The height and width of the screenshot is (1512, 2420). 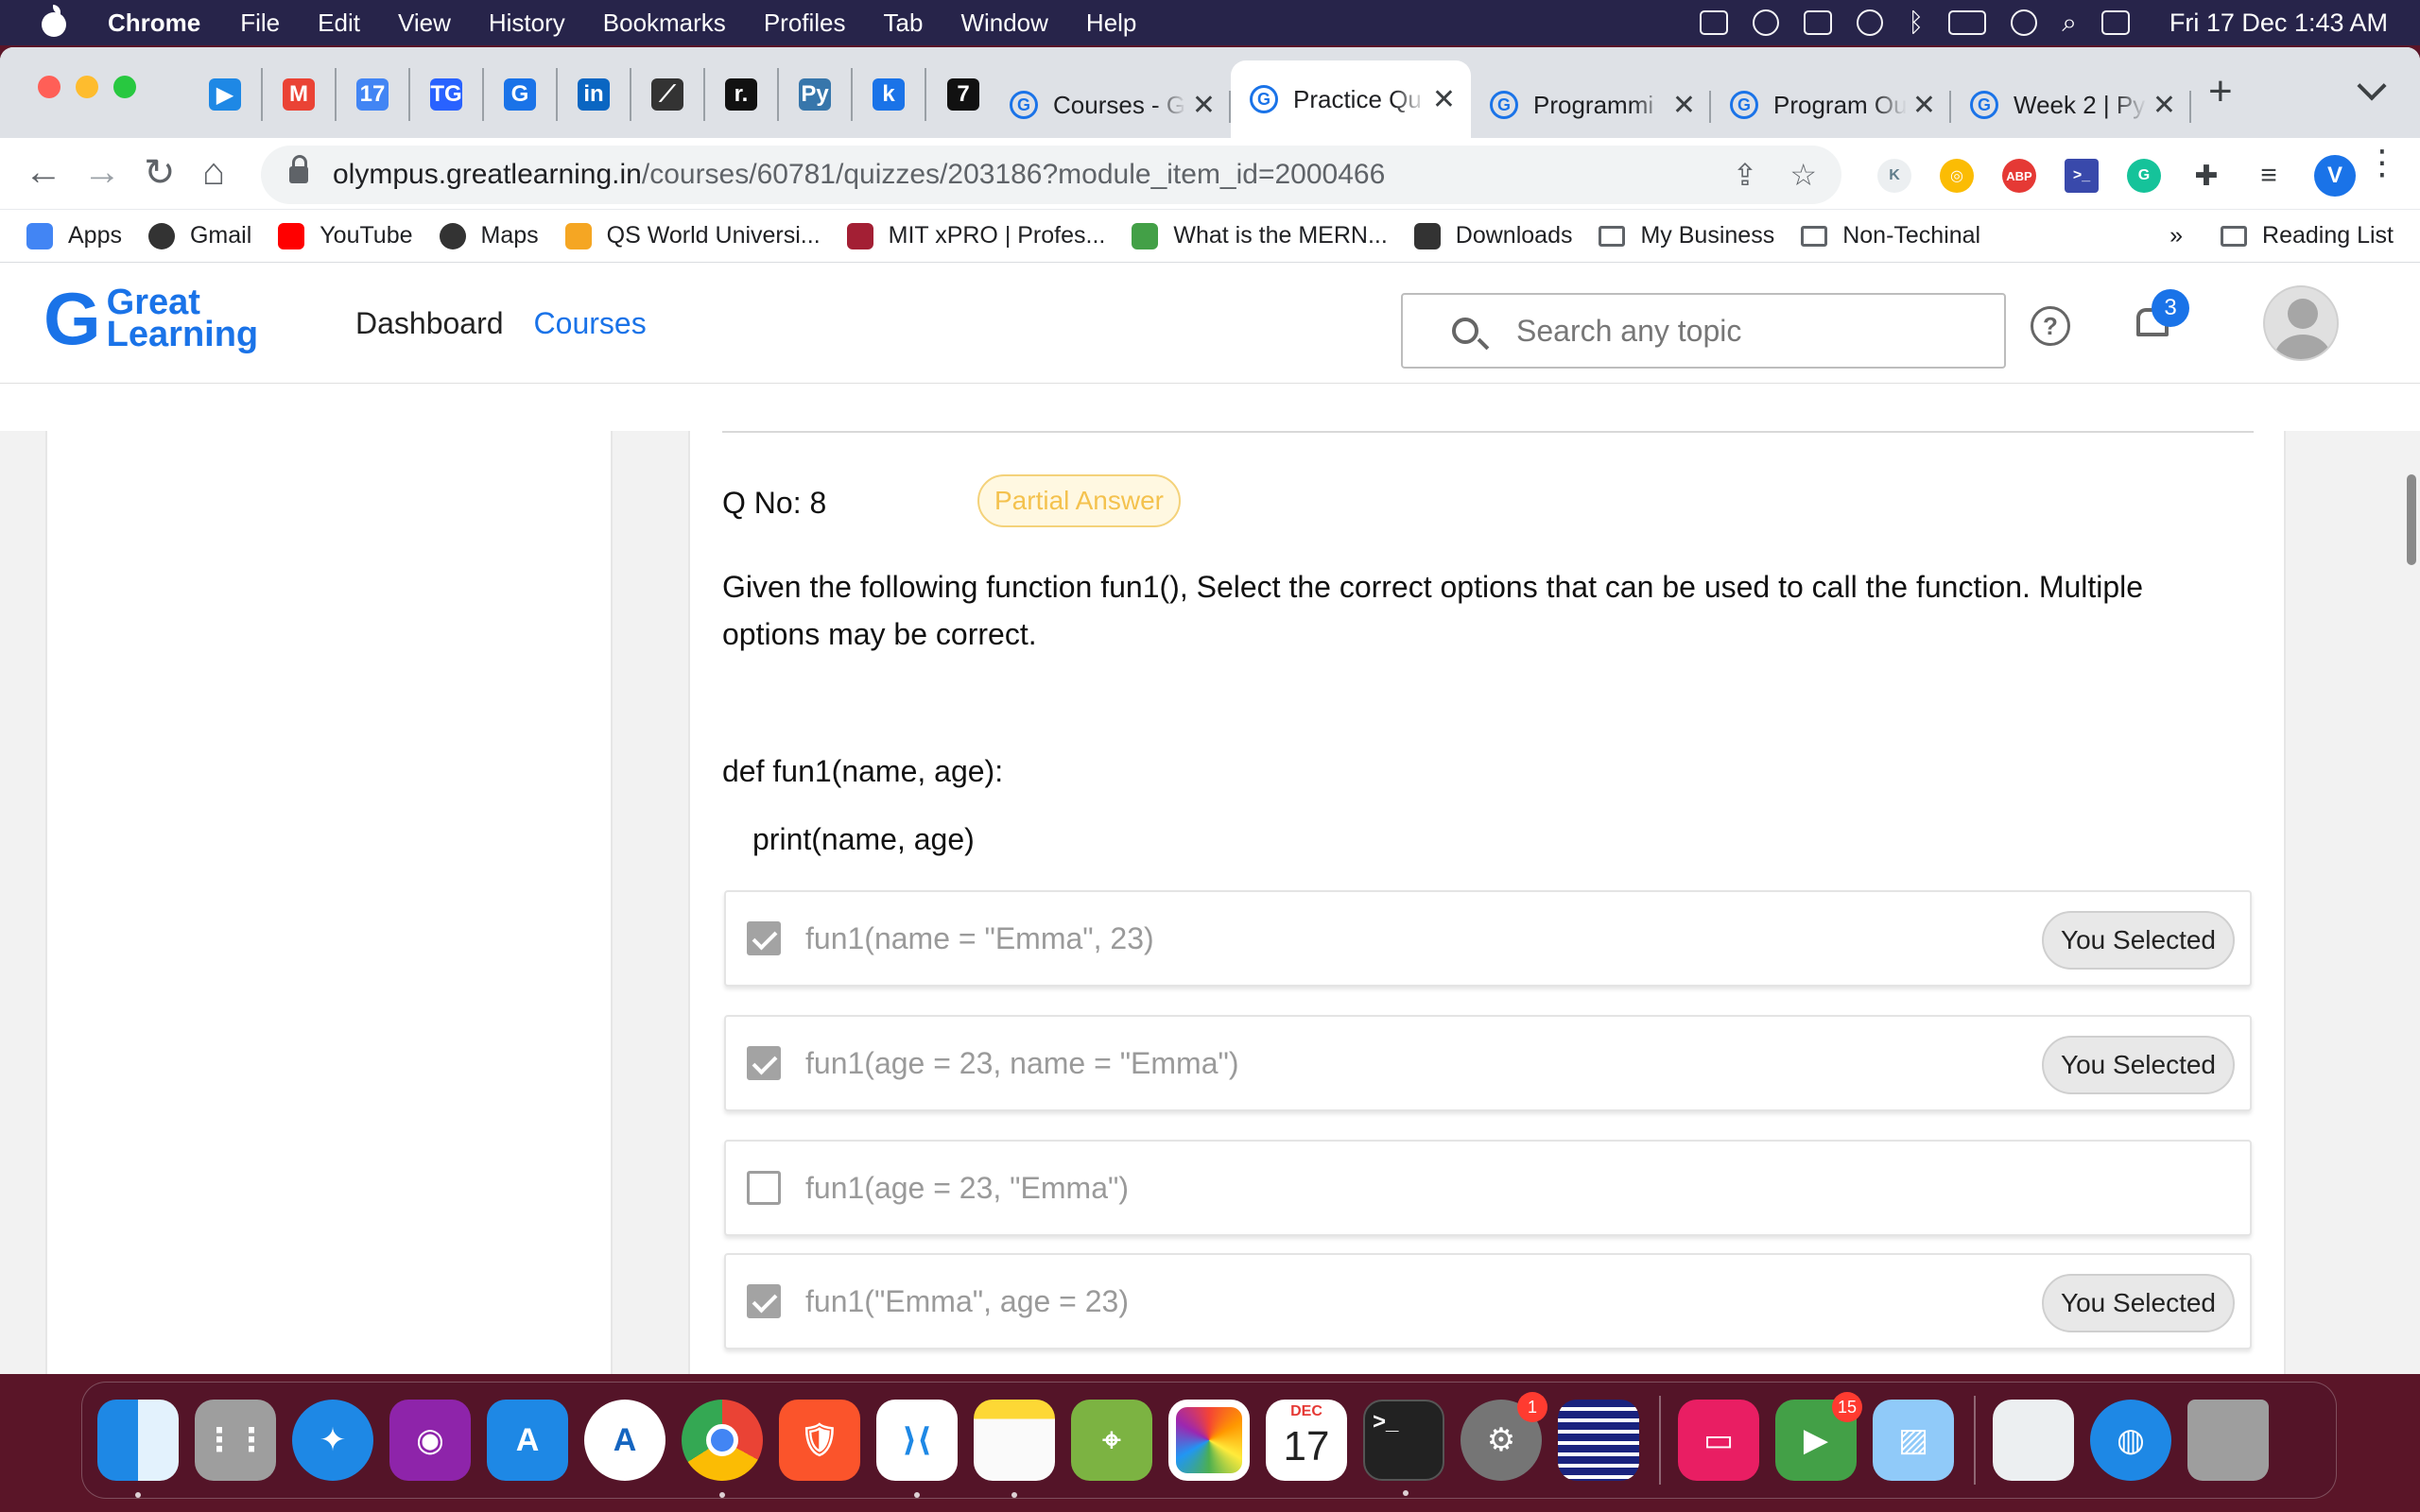 What do you see at coordinates (1890, 235) in the screenshot?
I see `bookmark-item: Non-Techinal` at bounding box center [1890, 235].